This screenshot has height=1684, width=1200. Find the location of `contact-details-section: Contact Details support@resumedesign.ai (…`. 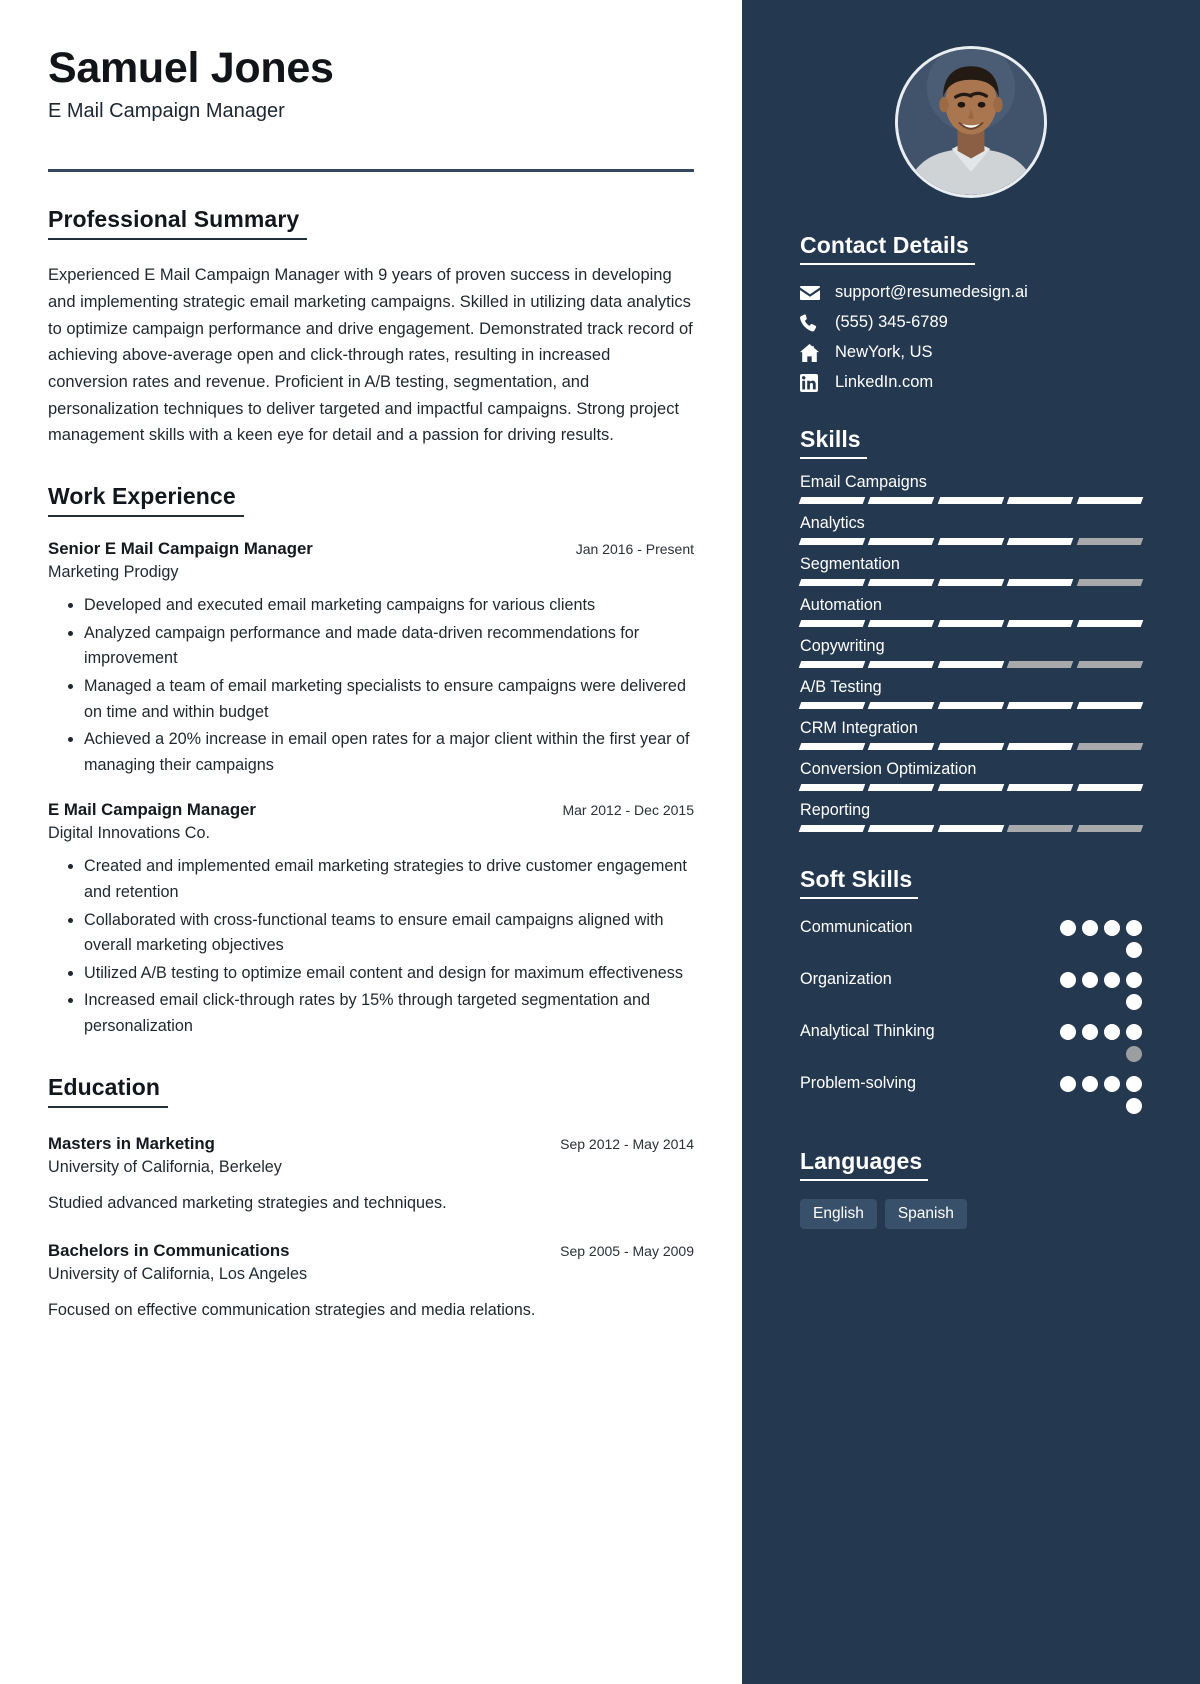

contact-details-section: Contact Details support@resumedesign.ai (… is located at coordinates (971, 312).